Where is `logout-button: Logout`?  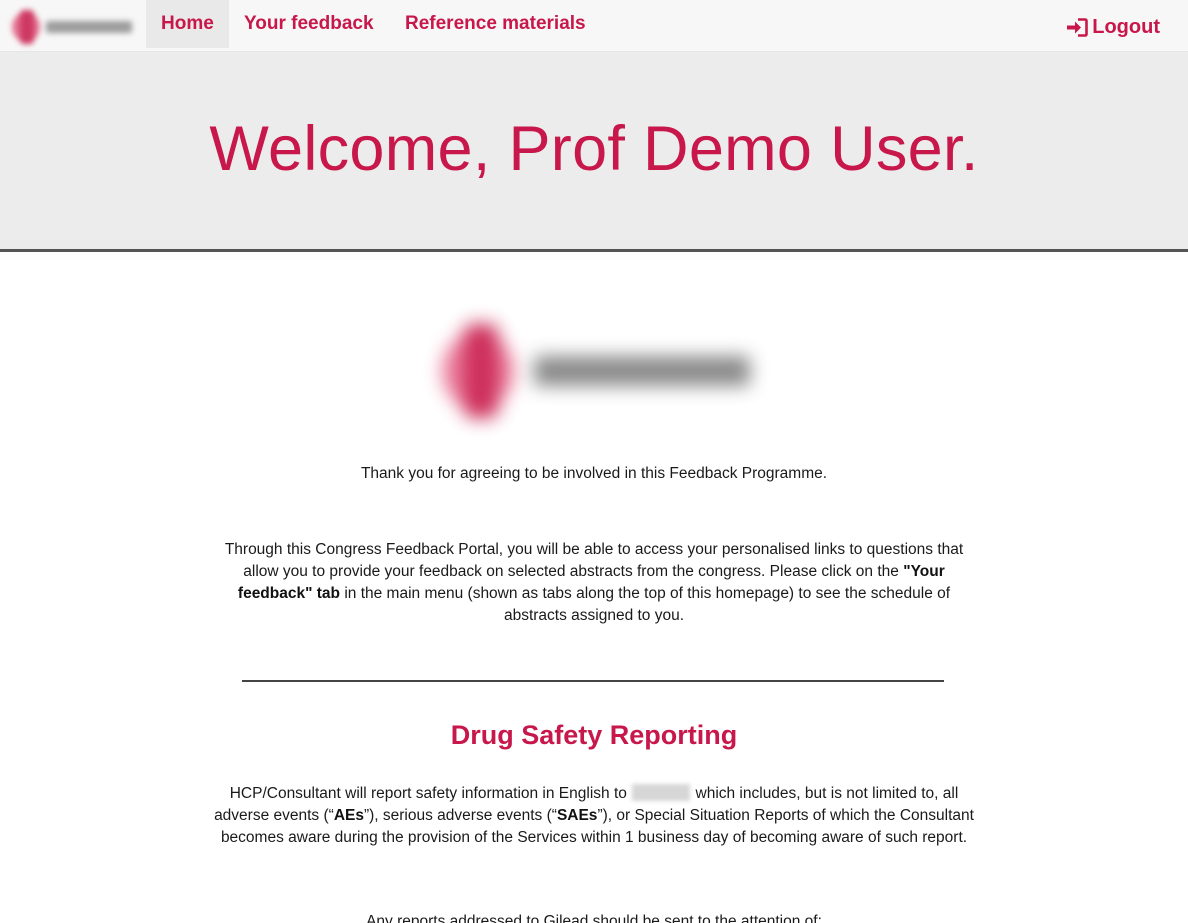 logout-button: Logout is located at coordinates (1113, 27).